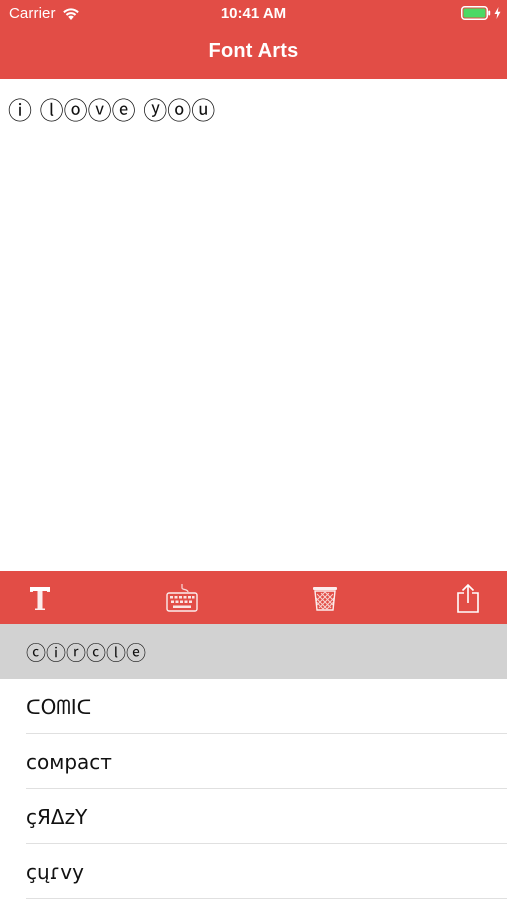 This screenshot has width=507, height=900. Describe the element at coordinates (253, 597) in the screenshot. I see `toolbar` at that location.